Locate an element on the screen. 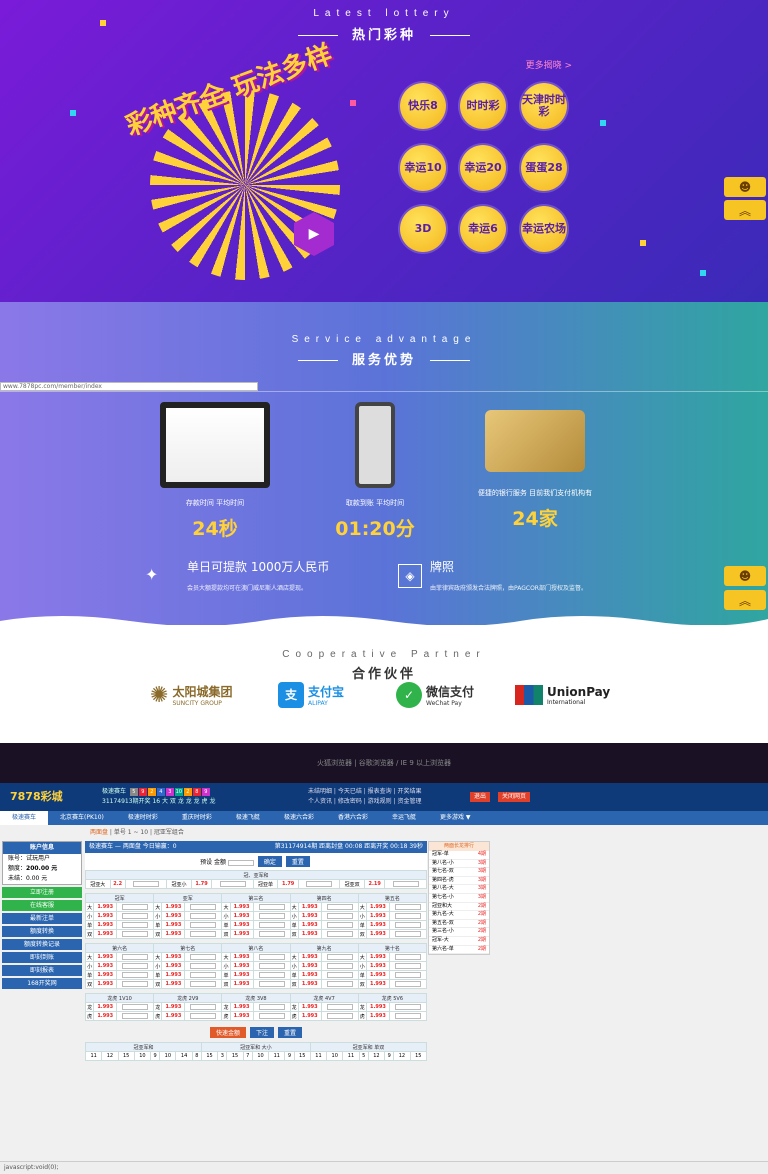  lottery-ball: 幸运10 is located at coordinates (423, 168).